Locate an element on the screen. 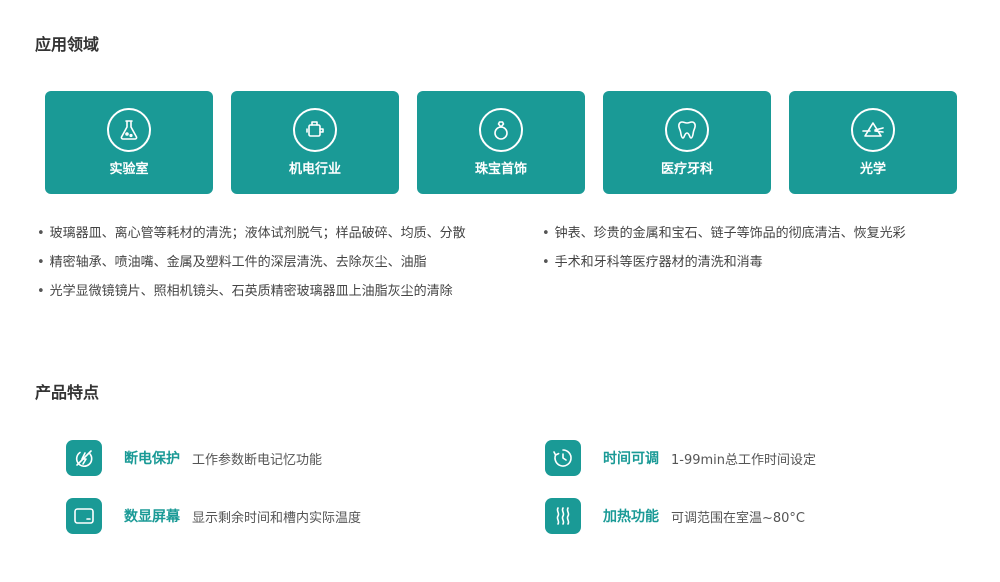  feature-power-protection: 断电保护 工作参数断电记忆功能 is located at coordinates (194, 458).